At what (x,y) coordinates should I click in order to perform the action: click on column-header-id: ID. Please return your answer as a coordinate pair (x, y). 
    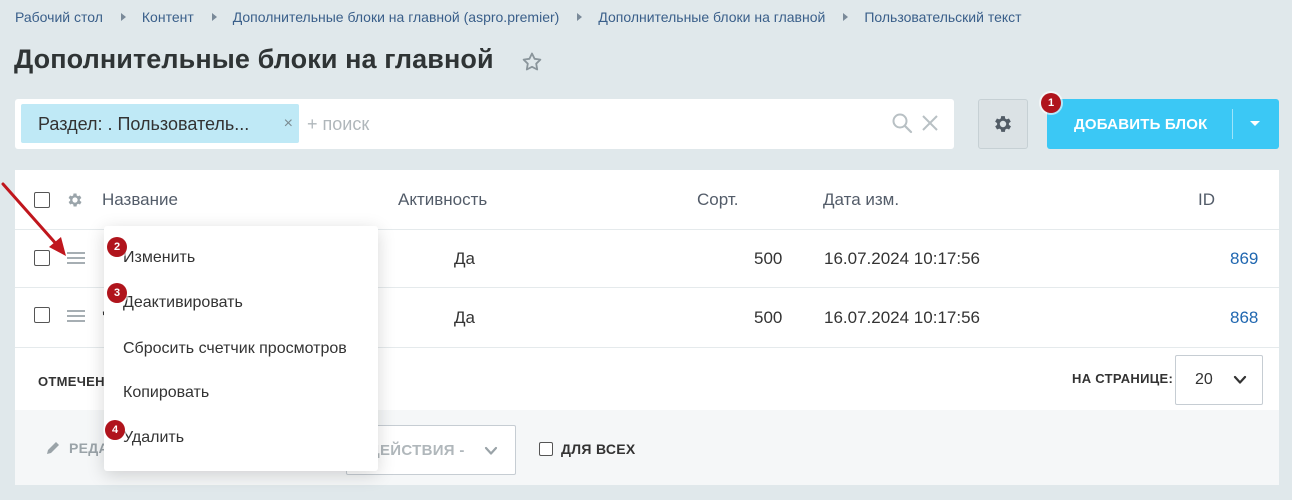
    Looking at the image, I should click on (1206, 200).